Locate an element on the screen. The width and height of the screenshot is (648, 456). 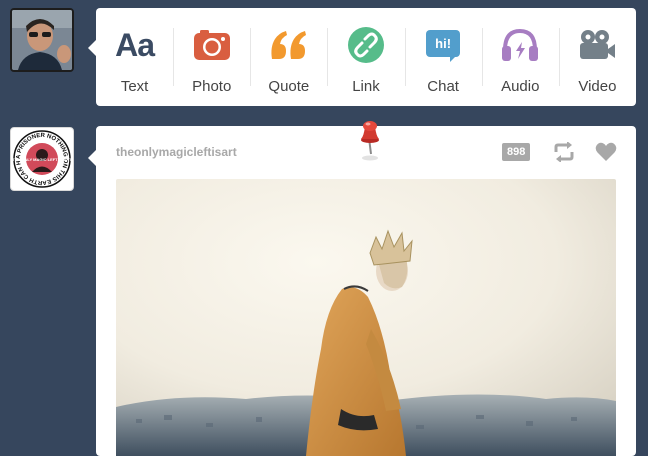
heart-icon is located at coordinates (606, 152).